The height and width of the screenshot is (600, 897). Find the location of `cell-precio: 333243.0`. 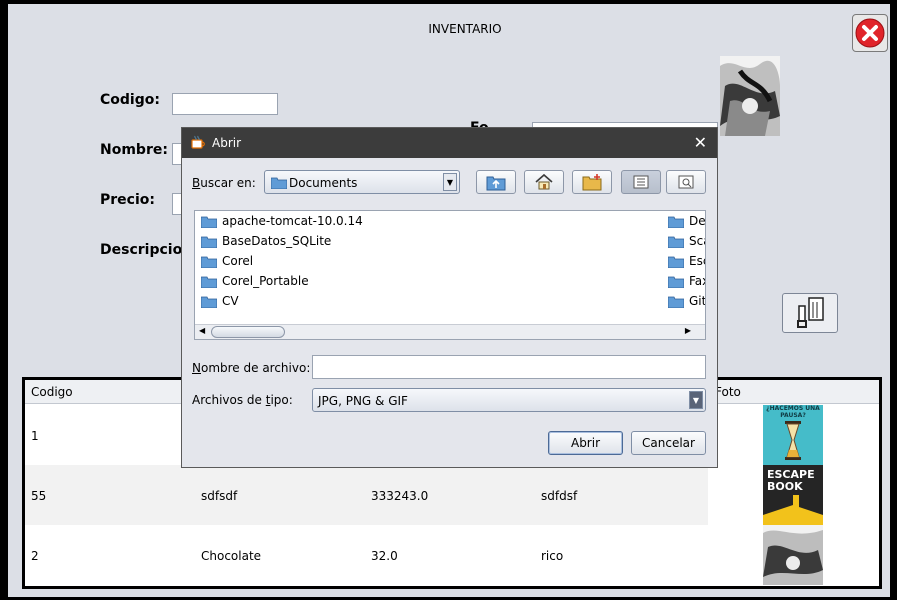

cell-precio: 333243.0 is located at coordinates (400, 496).